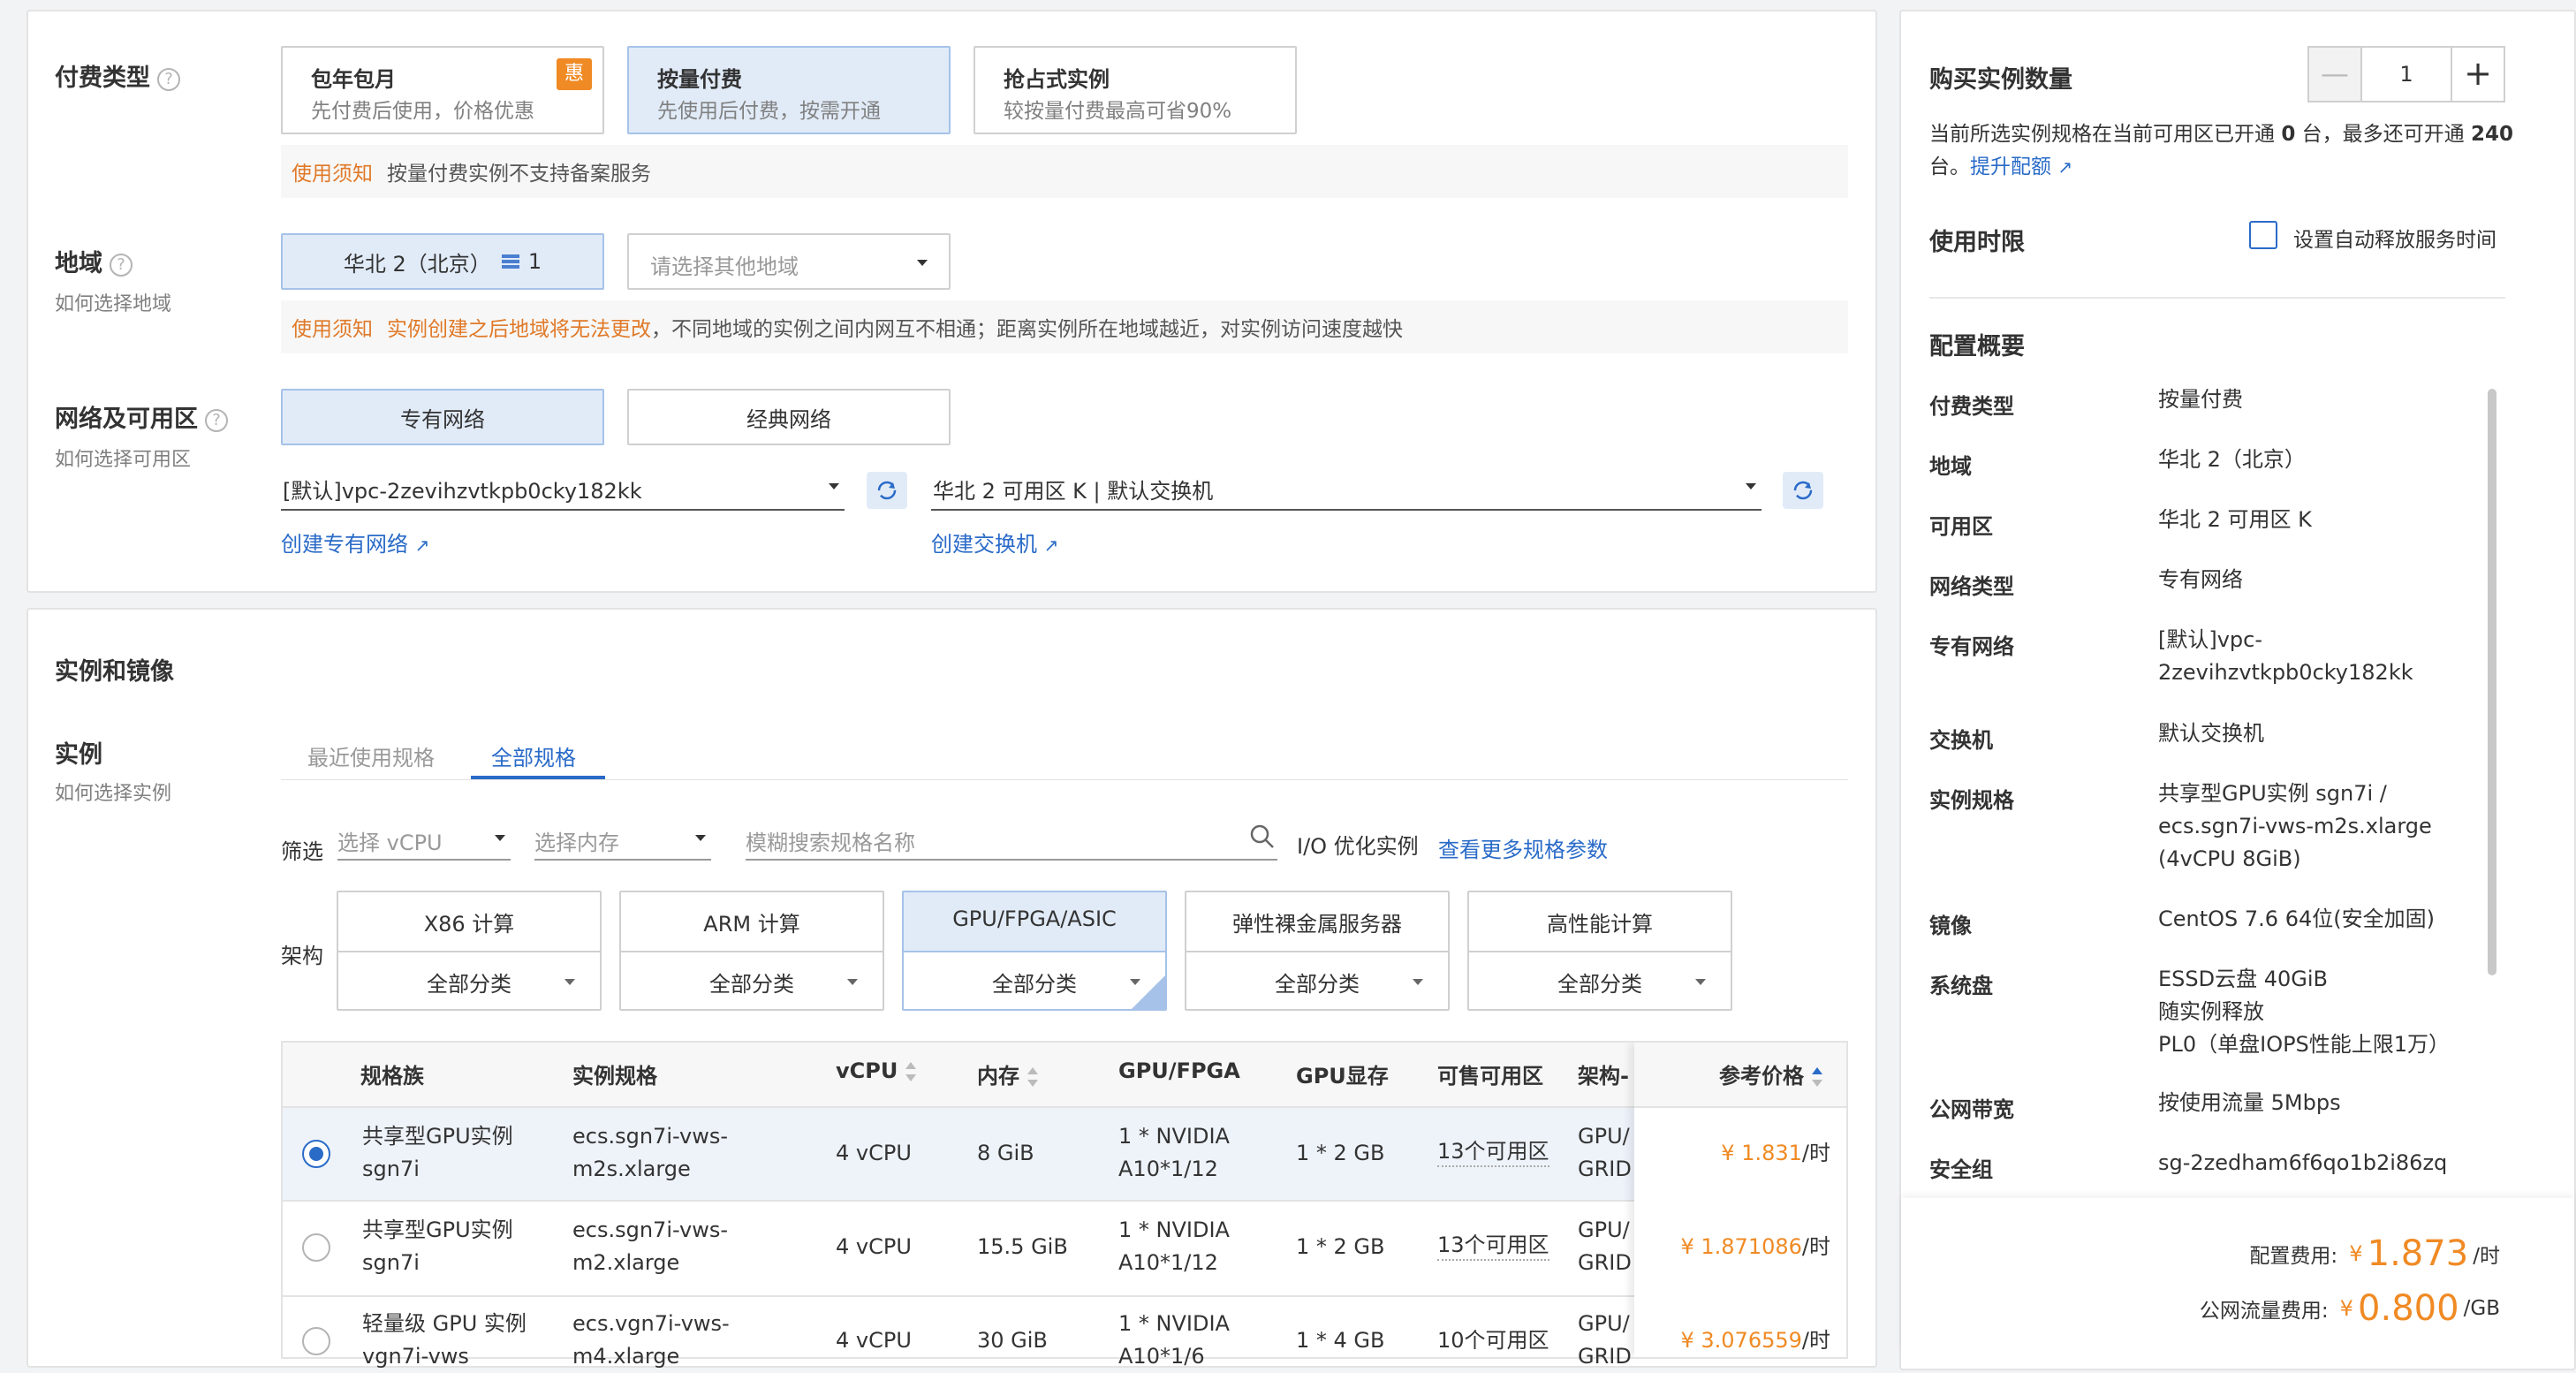  What do you see at coordinates (443, 417) in the screenshot?
I see `network-type-vpc: 专有网络` at bounding box center [443, 417].